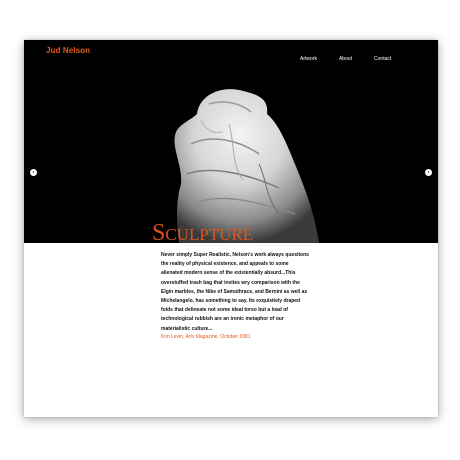 This screenshot has width=460, height=460. Describe the element at coordinates (308, 59) in the screenshot. I see `nav-artwork-link: Artwork` at that location.